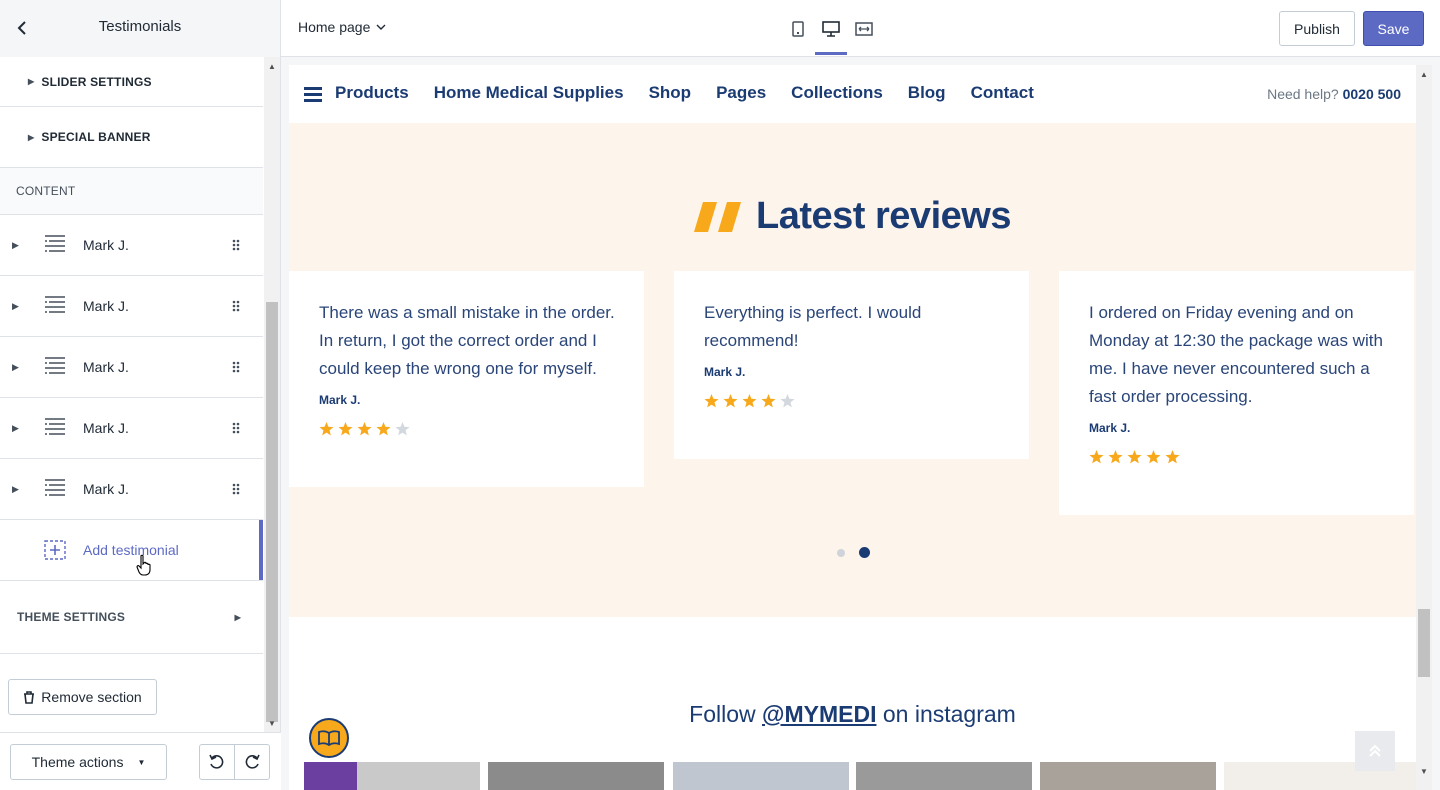 This screenshot has height=790, width=1440. What do you see at coordinates (831, 29) in the screenshot?
I see `desktop-icon` at bounding box center [831, 29].